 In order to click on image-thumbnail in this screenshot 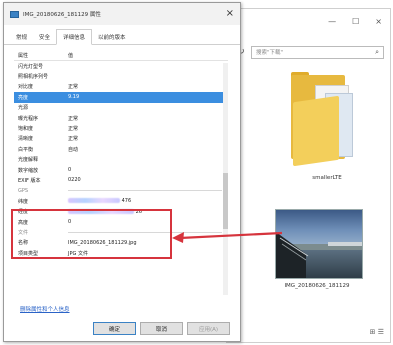, I will do `click(319, 244)`.